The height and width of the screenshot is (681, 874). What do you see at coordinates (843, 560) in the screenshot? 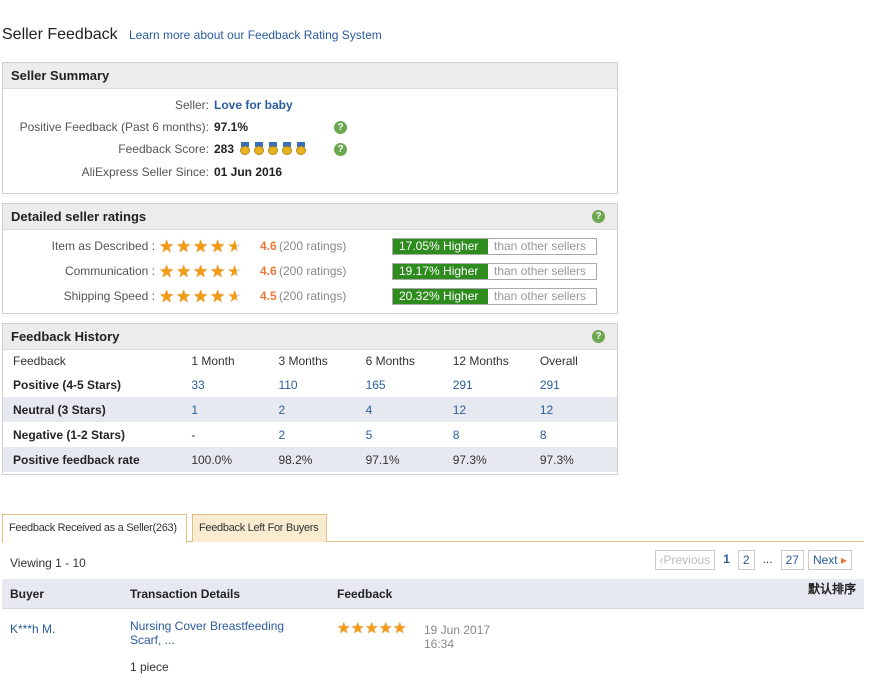
I see `chevron-right-icon: ▸` at bounding box center [843, 560].